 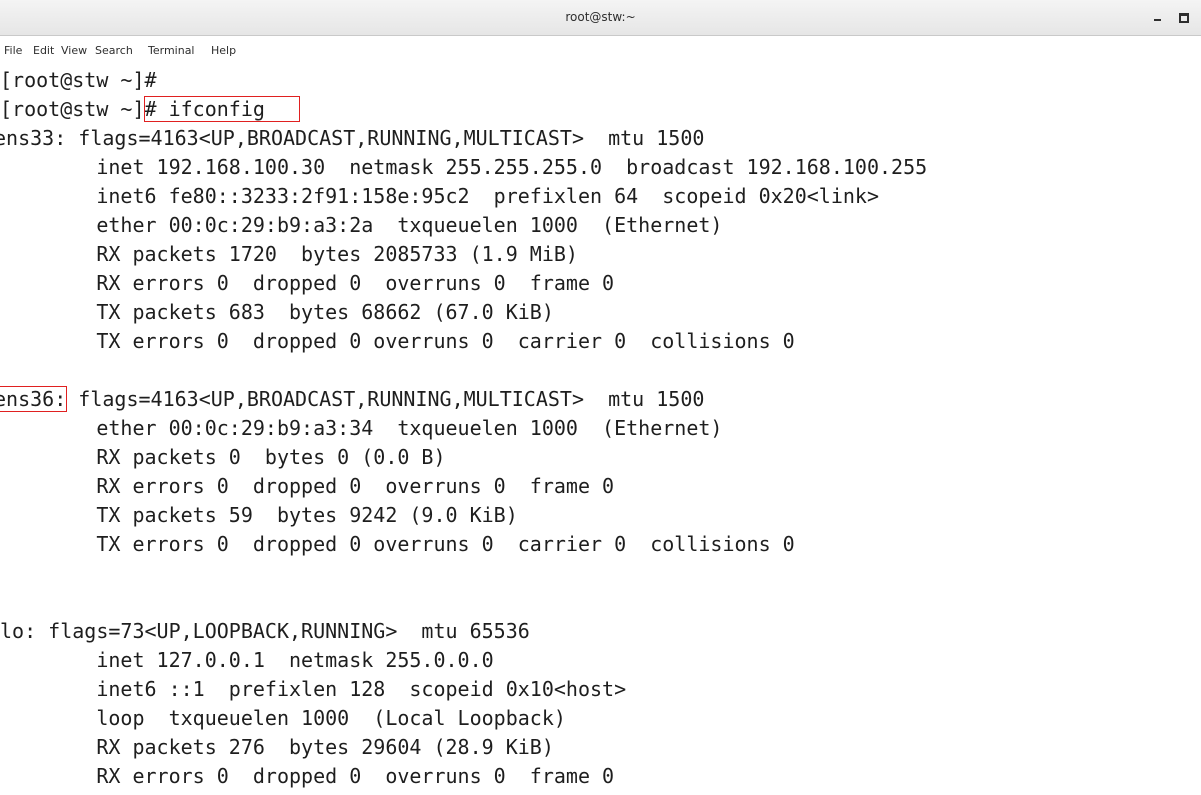 I want to click on menu-help: Help, so click(x=223, y=50).